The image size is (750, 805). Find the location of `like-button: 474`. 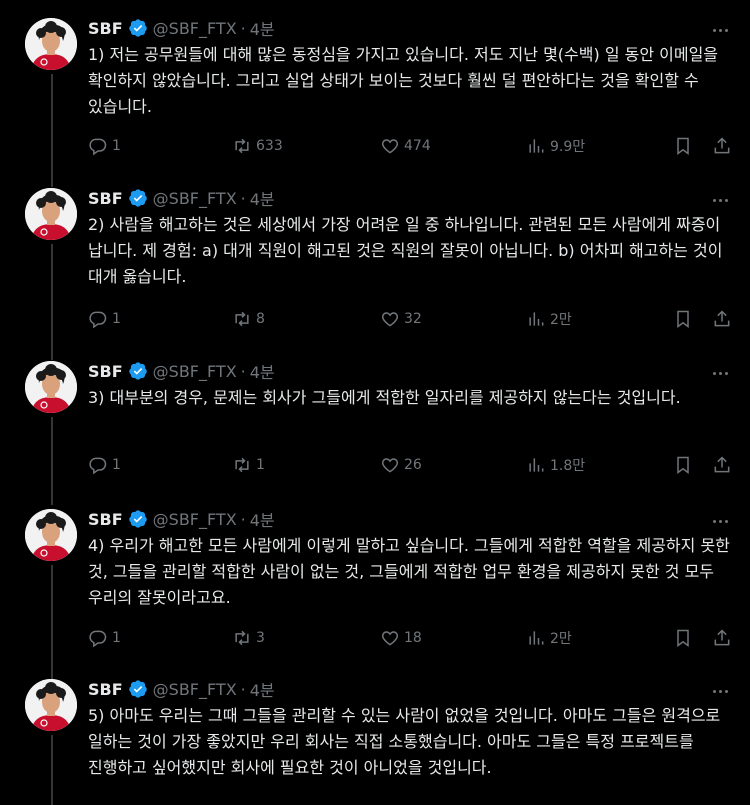

like-button: 474 is located at coordinates (405, 146).